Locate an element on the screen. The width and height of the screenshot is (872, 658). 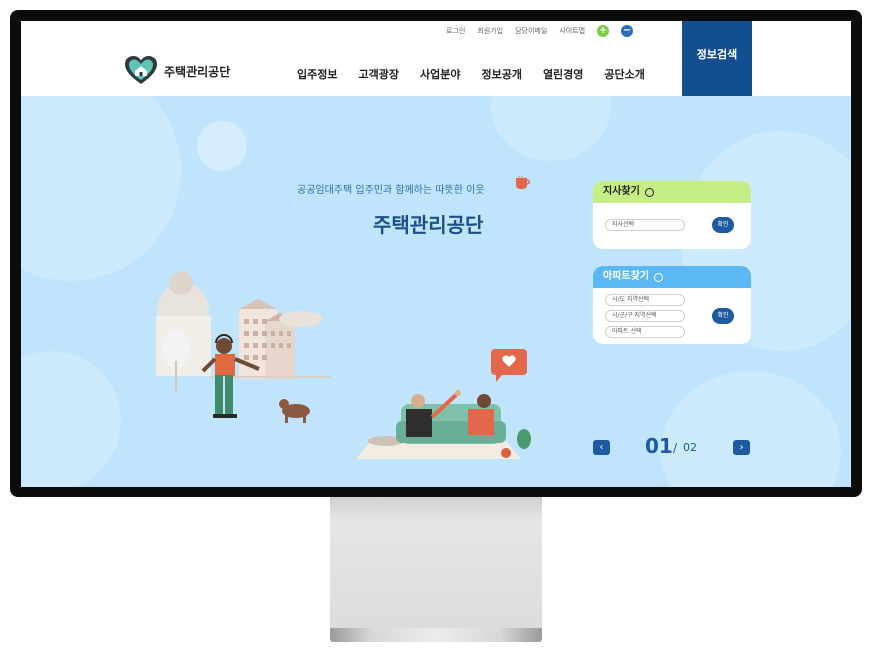
site-header: 로그인 회원가입 담당이메일 사이트맵 + − 주택관리공단 입주정보 고객광장 is located at coordinates (436, 58).